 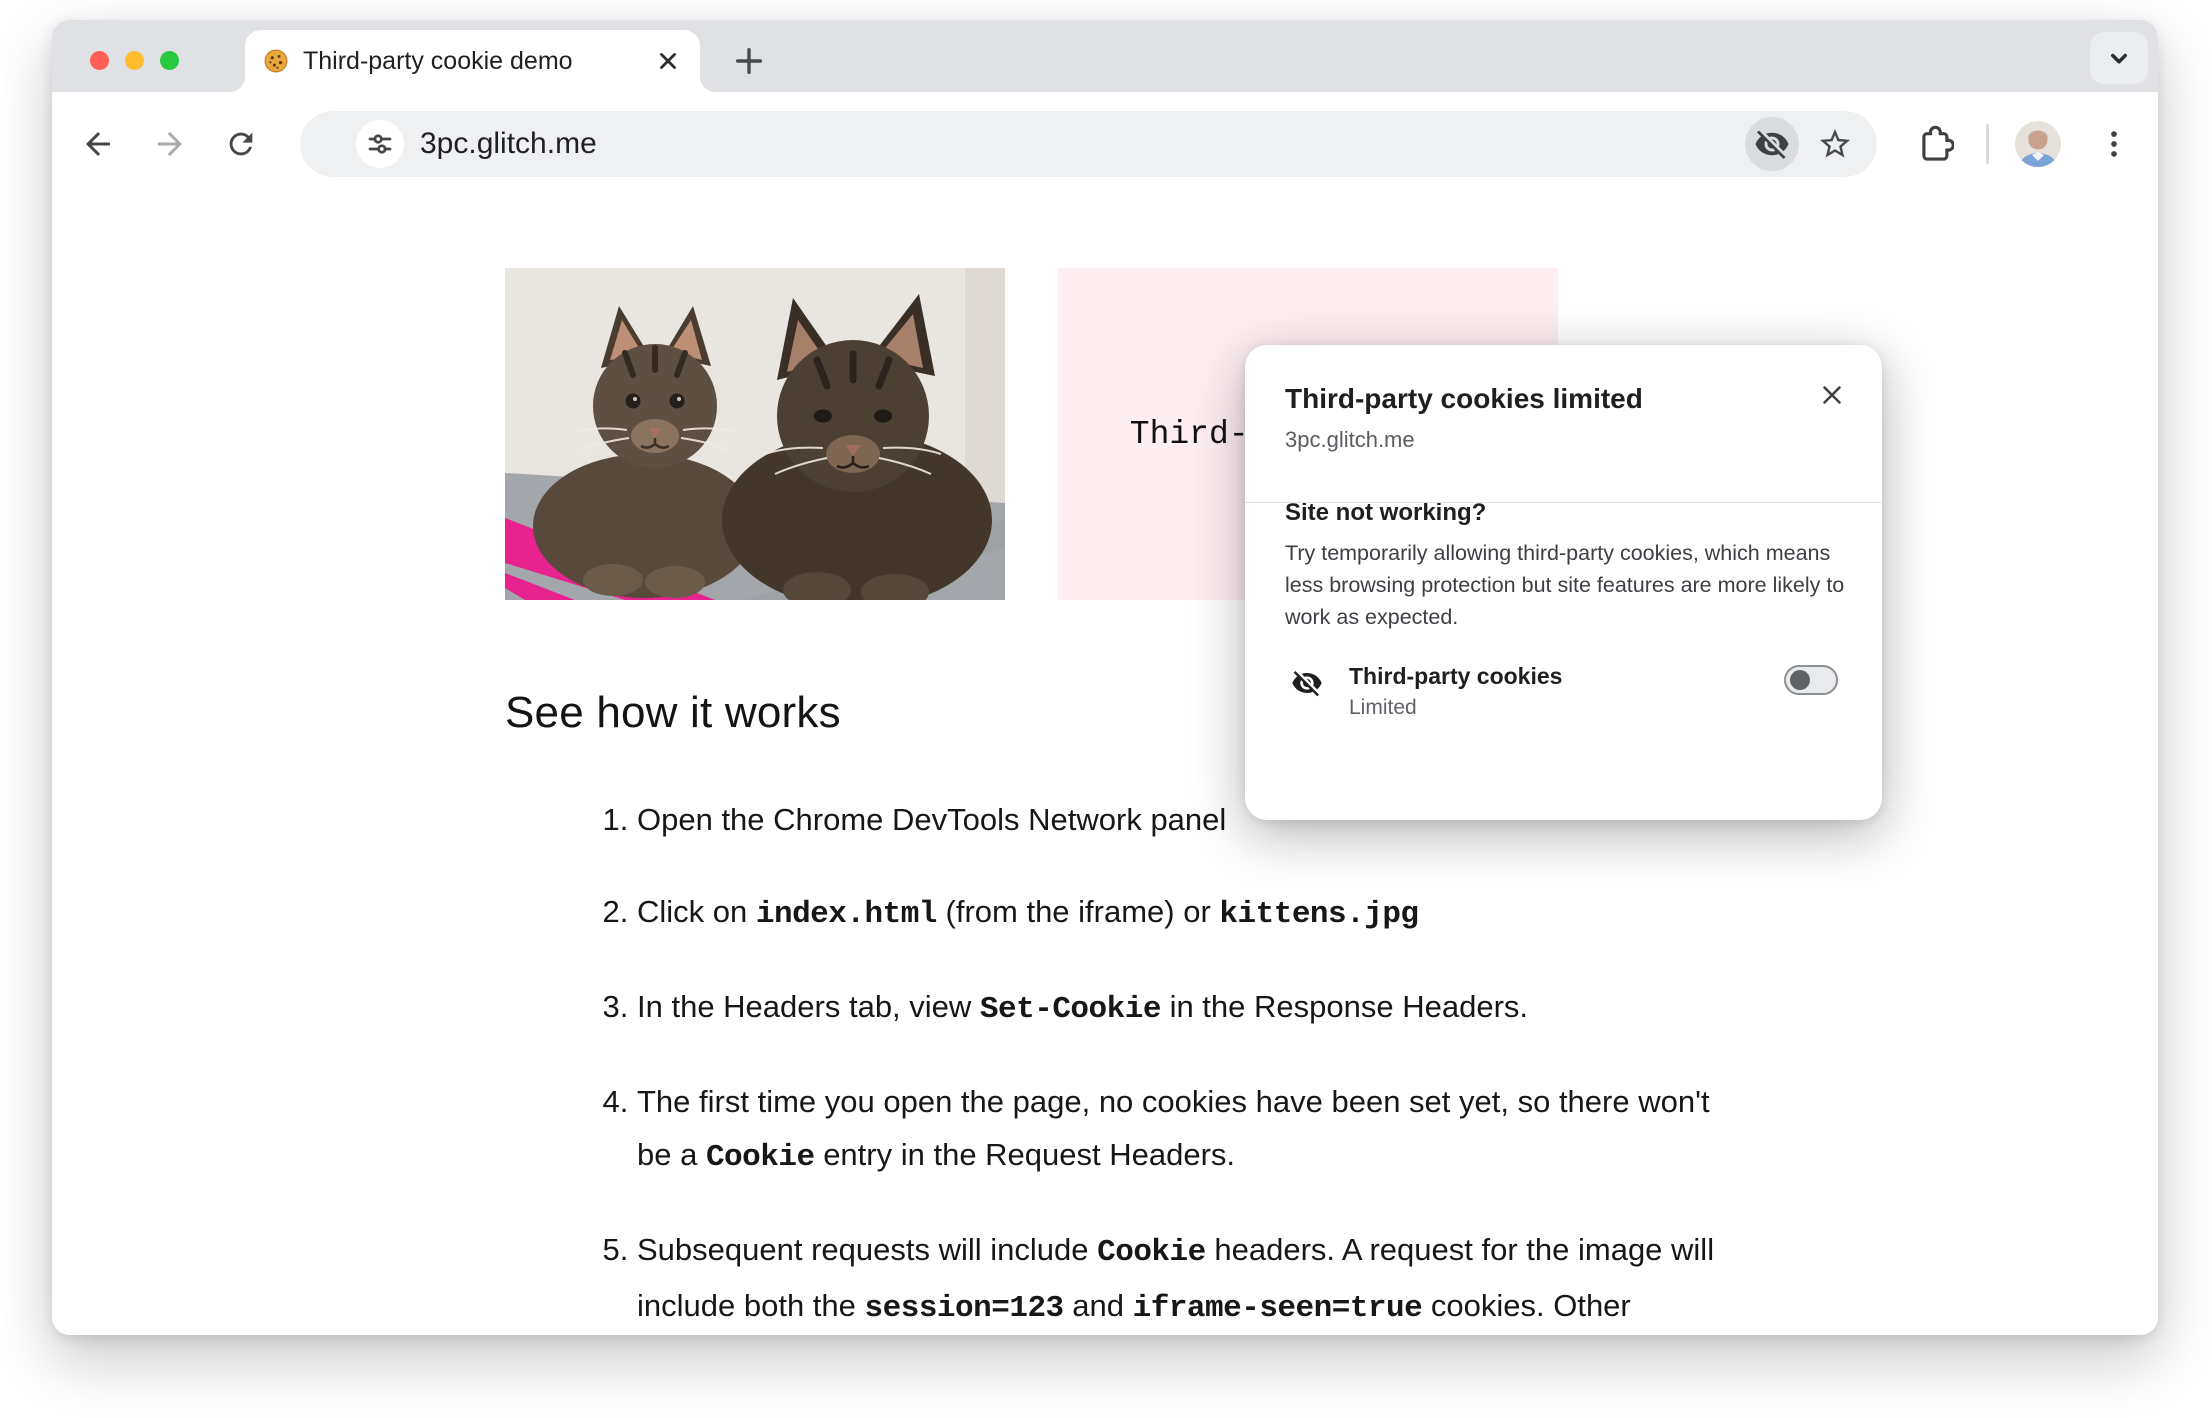 I want to click on chevron-down-icon, so click(x=2119, y=58).